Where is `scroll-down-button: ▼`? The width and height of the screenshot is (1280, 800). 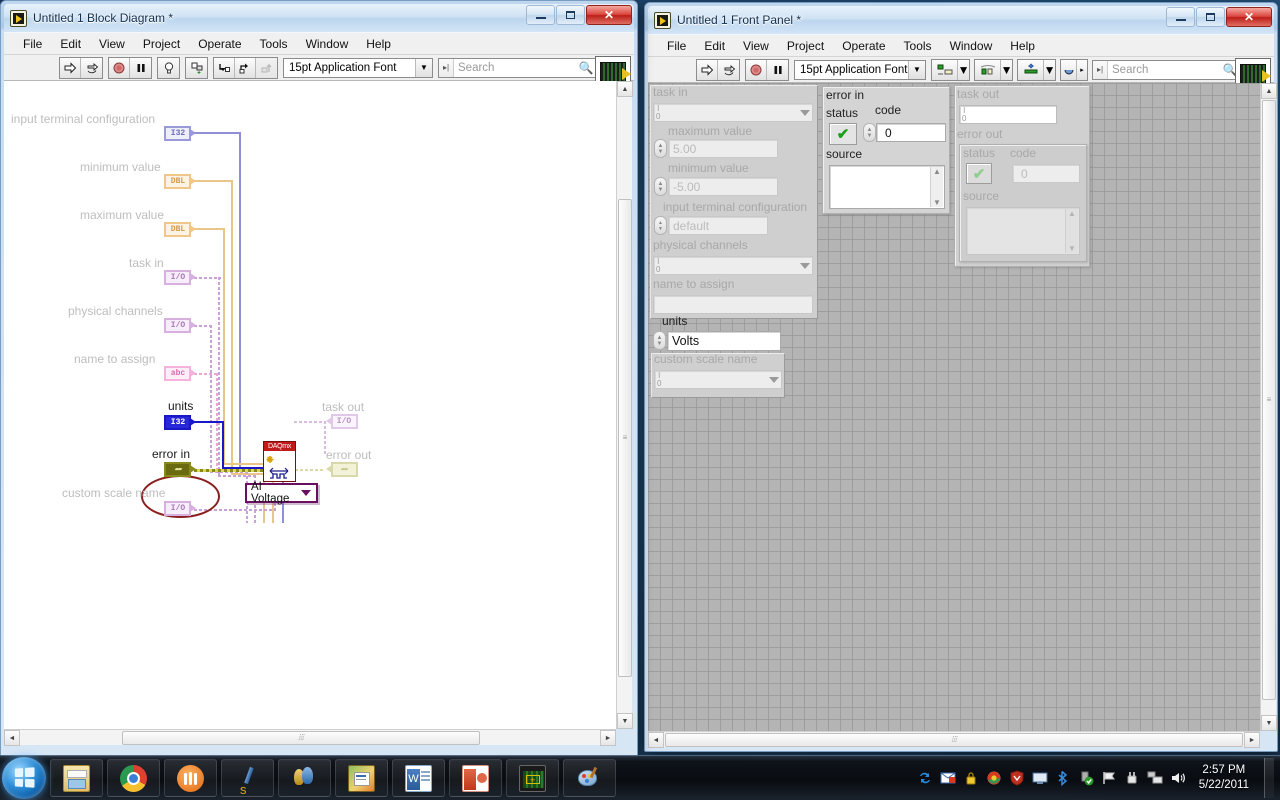 scroll-down-button: ▼ is located at coordinates (1269, 723).